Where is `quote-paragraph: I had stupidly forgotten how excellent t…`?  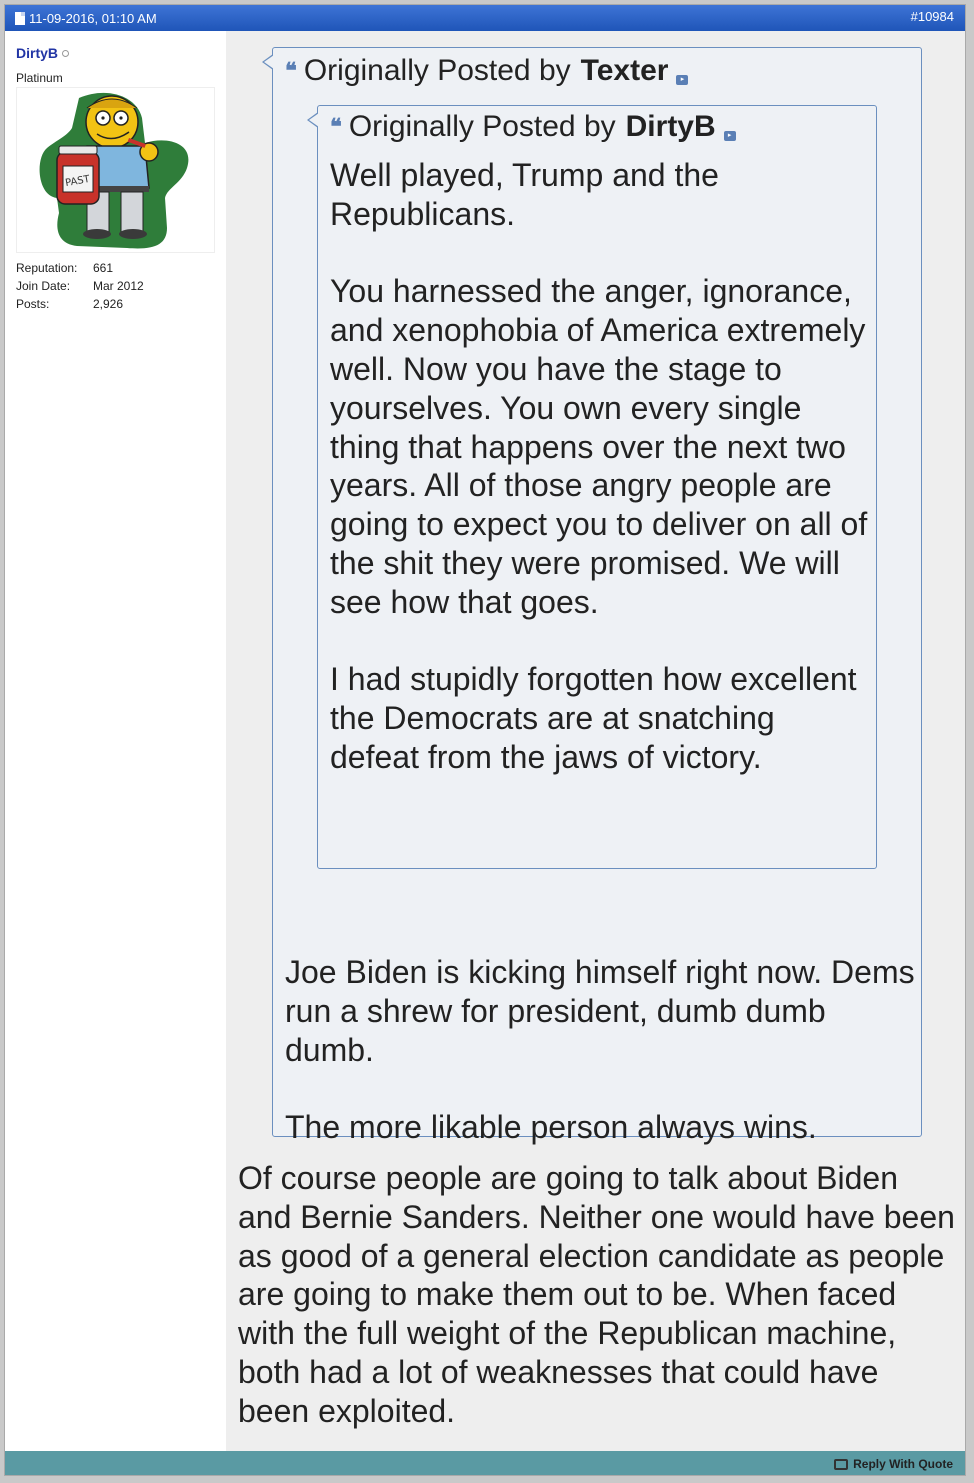
quote-paragraph: I had stupidly forgotten how excellent t… is located at coordinates (593, 718).